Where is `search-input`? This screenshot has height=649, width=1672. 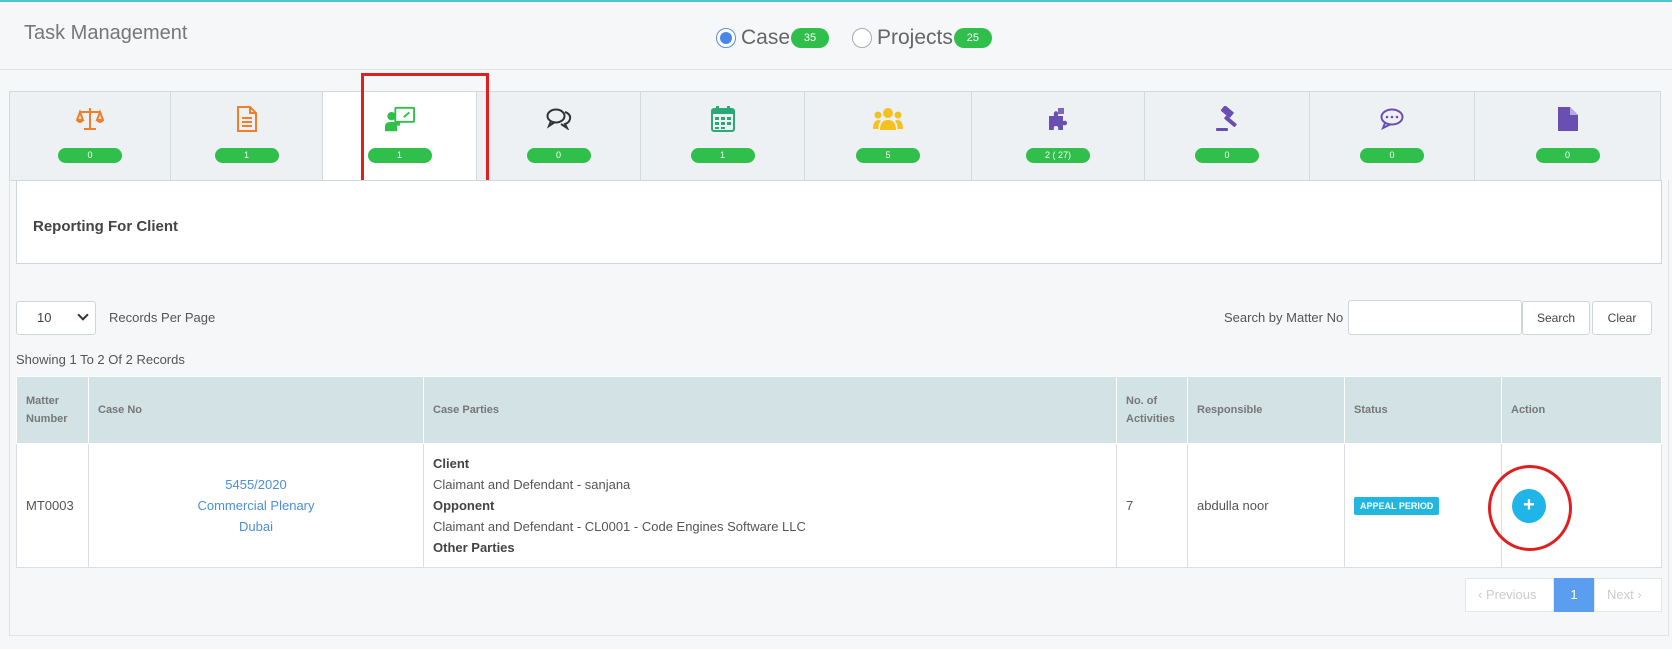
search-input is located at coordinates (1435, 317).